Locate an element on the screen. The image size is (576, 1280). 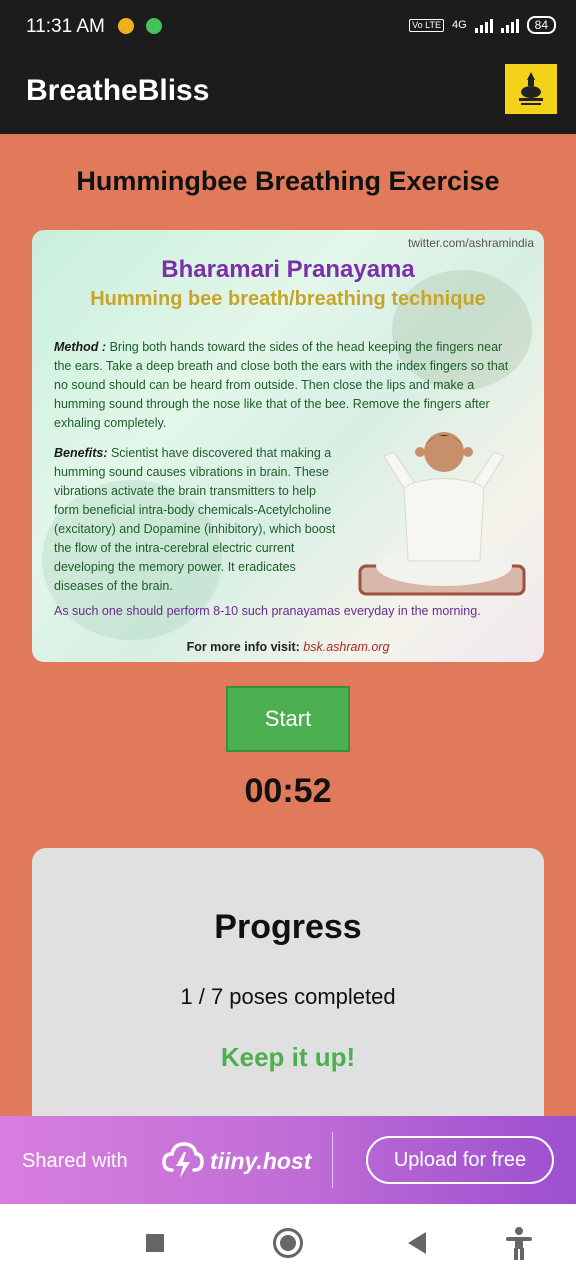
recents-button is located at coordinates (155, 1243).